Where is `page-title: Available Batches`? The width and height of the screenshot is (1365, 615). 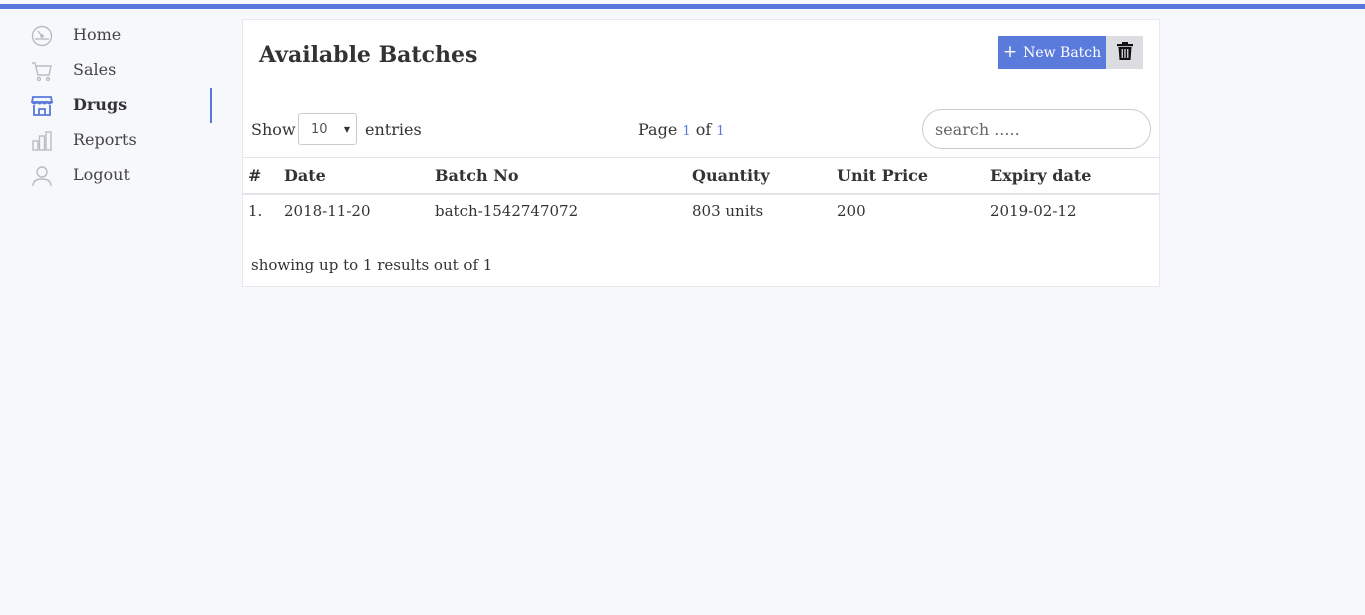
page-title: Available Batches is located at coordinates (368, 55).